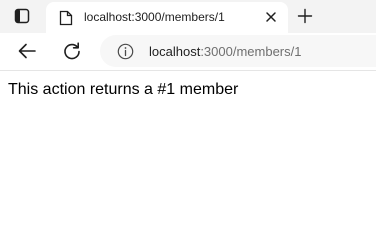 This screenshot has width=376, height=241. Describe the element at coordinates (72, 51) in the screenshot. I see `reload-icon` at that location.